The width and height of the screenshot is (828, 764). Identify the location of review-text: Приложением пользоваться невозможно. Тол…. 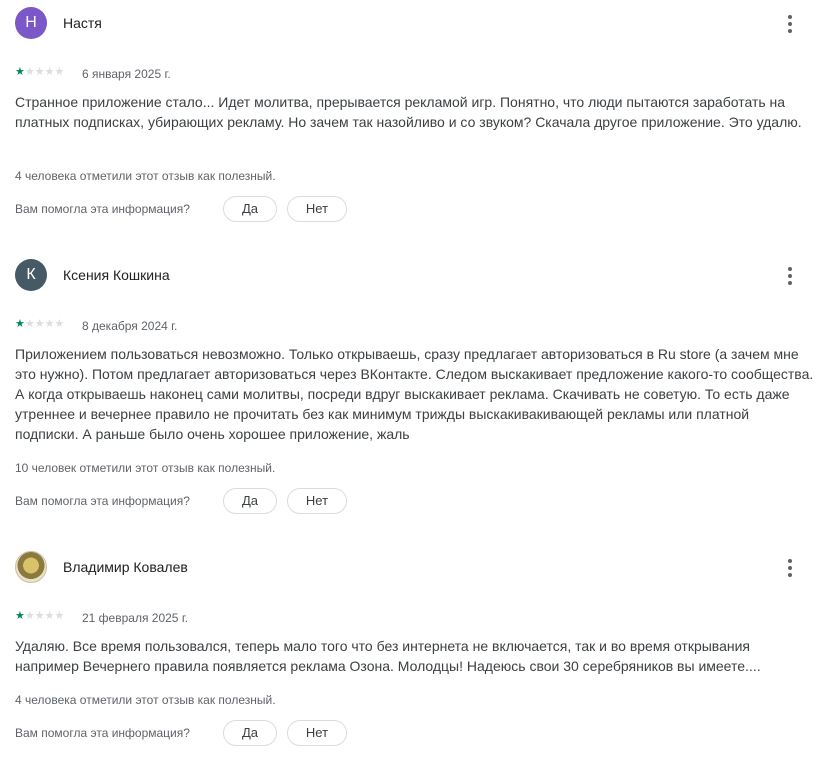
(414, 394).